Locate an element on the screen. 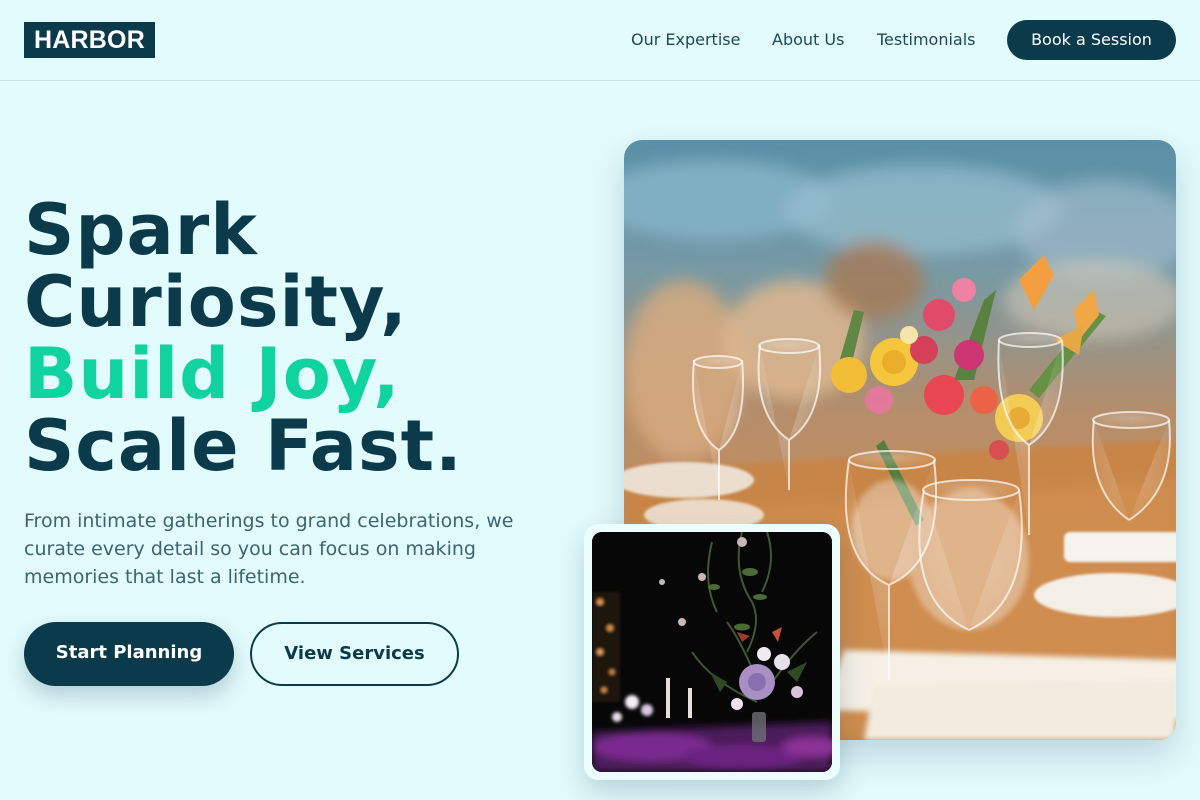 The image size is (1200, 800). headline-line-3-accent: Build Joy, is located at coordinates (212, 374).